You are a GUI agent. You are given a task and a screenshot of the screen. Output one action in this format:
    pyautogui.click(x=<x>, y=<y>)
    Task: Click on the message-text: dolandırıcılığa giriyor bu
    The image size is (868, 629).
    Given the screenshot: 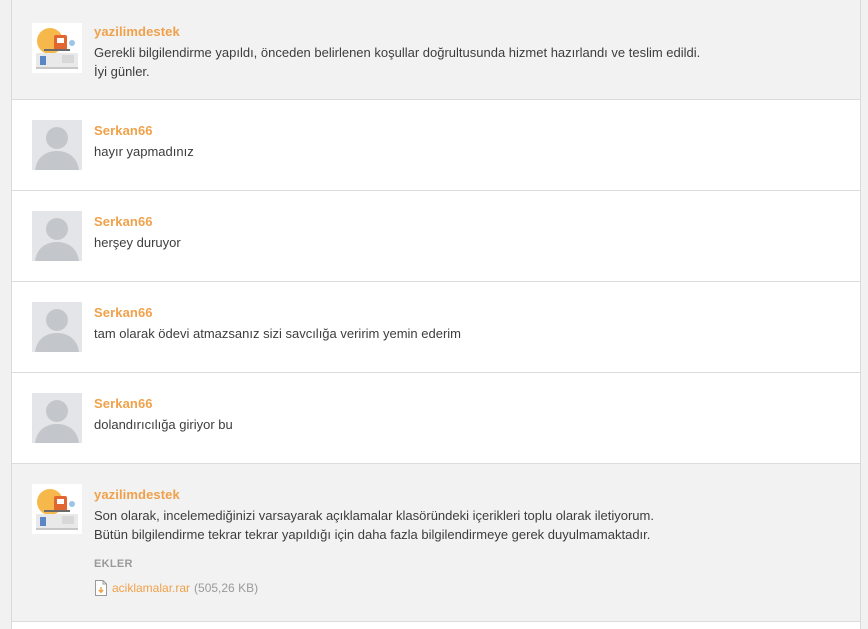 What is the action you would take?
    pyautogui.click(x=163, y=424)
    